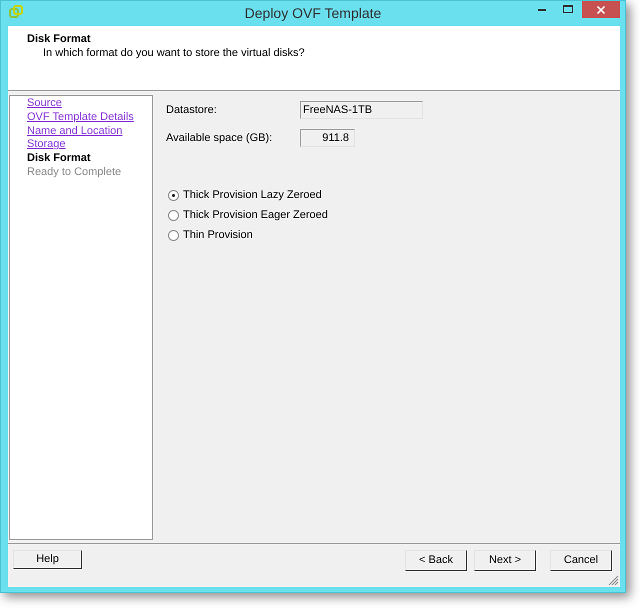 This screenshot has height=609, width=640. What do you see at coordinates (581, 560) in the screenshot?
I see `cancel-button: Cancel` at bounding box center [581, 560].